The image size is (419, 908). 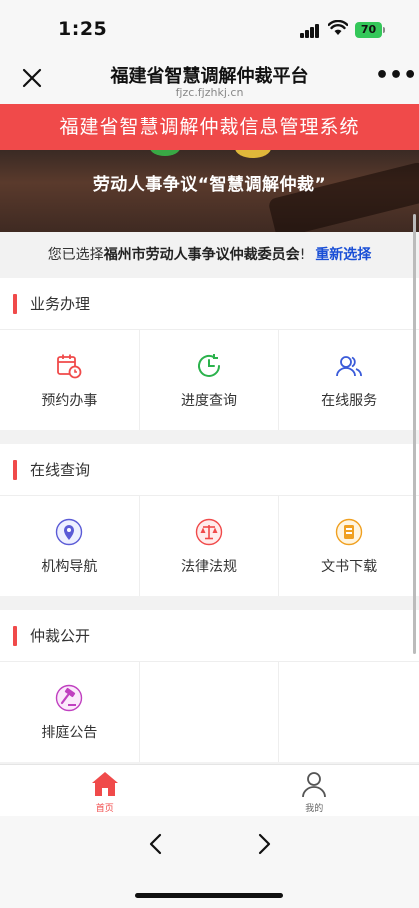 I want to click on page-title: 福建省智慧调解仲裁平台, so click(x=209, y=76).